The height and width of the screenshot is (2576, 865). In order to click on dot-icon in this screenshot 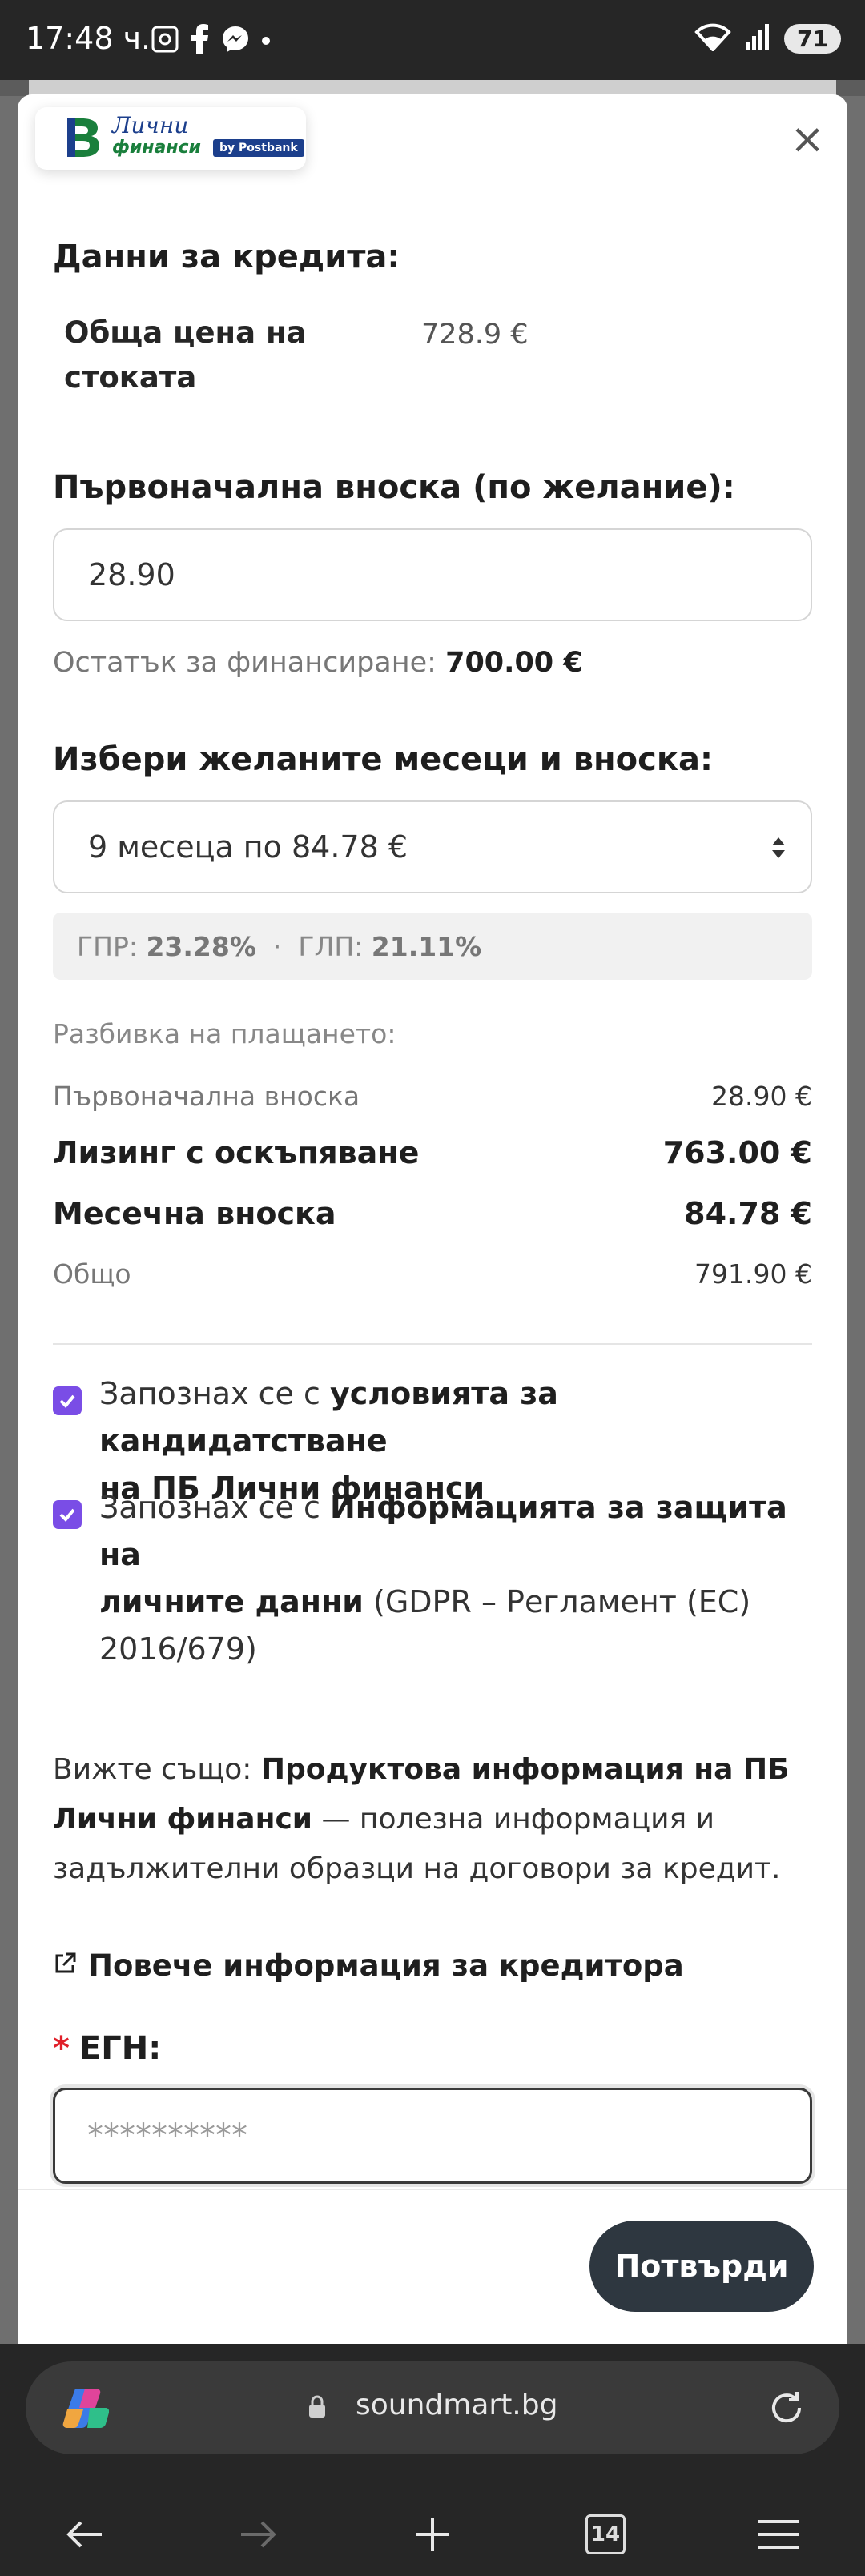, I will do `click(266, 41)`.